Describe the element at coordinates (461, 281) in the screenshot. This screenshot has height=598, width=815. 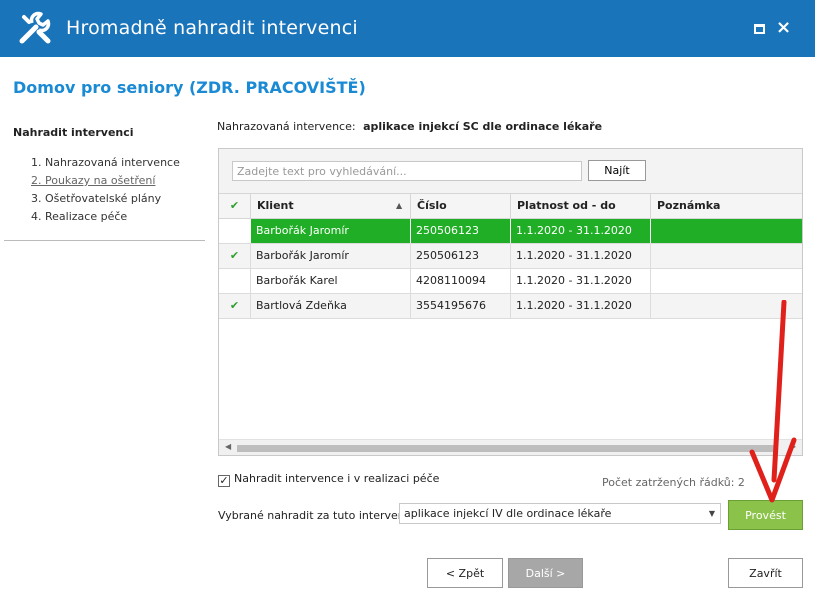
I see `cell-cislo: 4208110094` at that location.